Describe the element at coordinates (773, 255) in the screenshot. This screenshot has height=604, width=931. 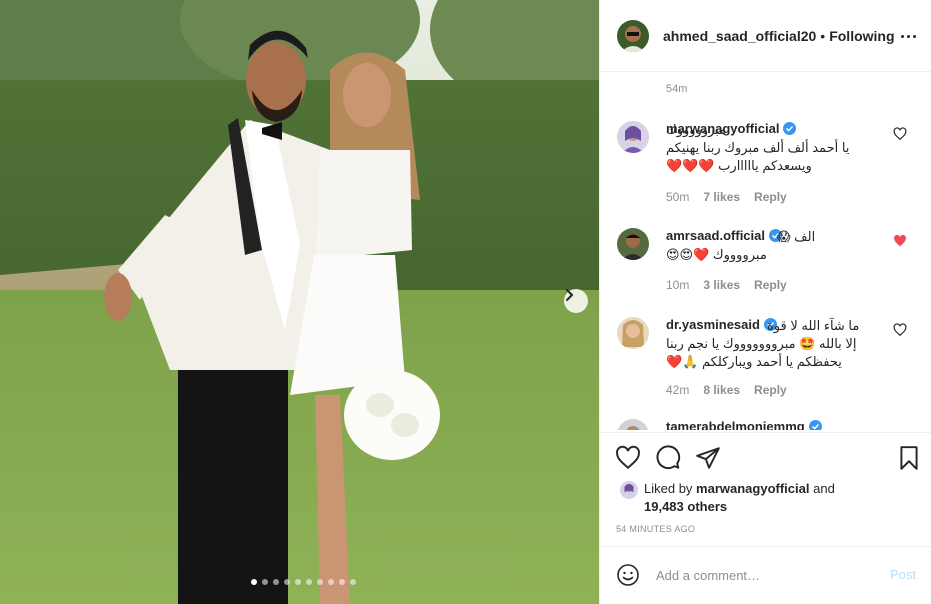
I see `comment-text: مبرووووك ❤️😍😍` at that location.